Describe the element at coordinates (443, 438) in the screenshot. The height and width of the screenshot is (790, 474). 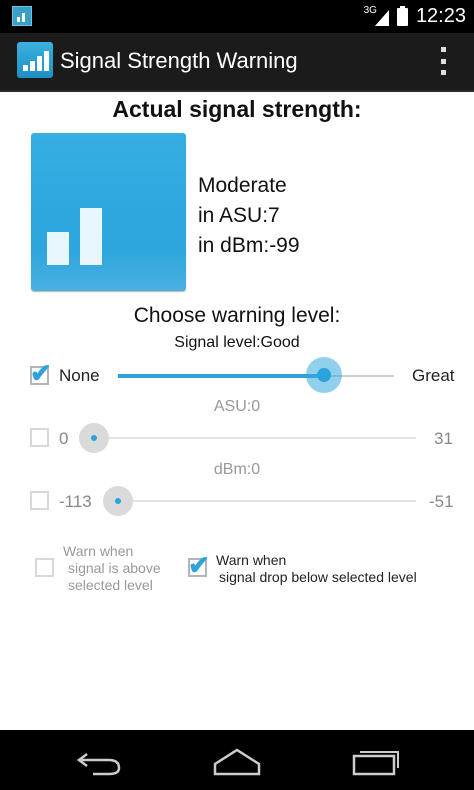
I see `asu-max-label: 31` at that location.